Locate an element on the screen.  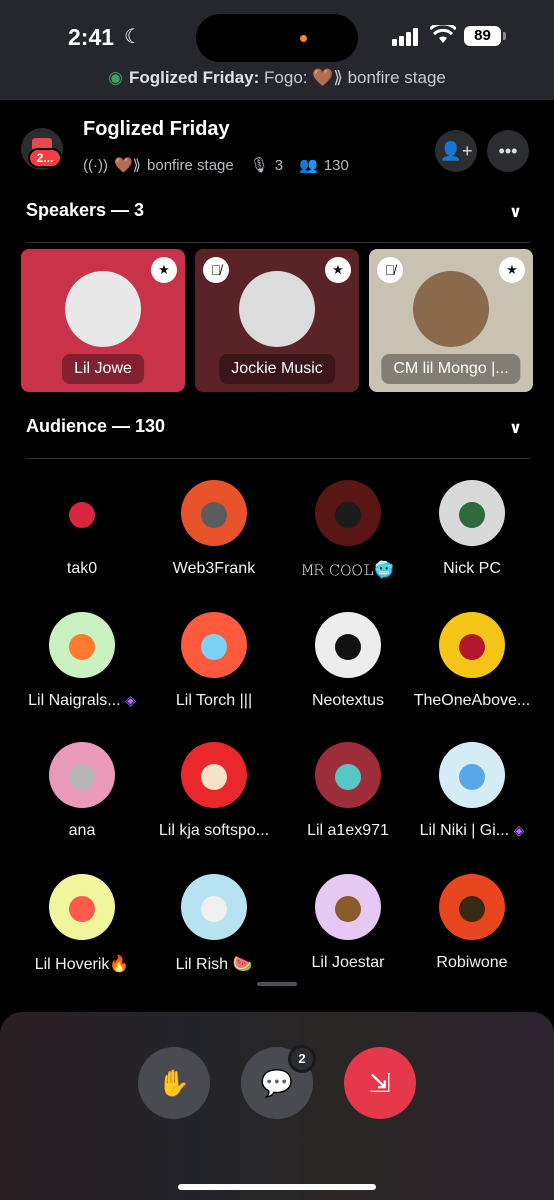
member-name: Lil a1ex971 is located at coordinates (348, 831).